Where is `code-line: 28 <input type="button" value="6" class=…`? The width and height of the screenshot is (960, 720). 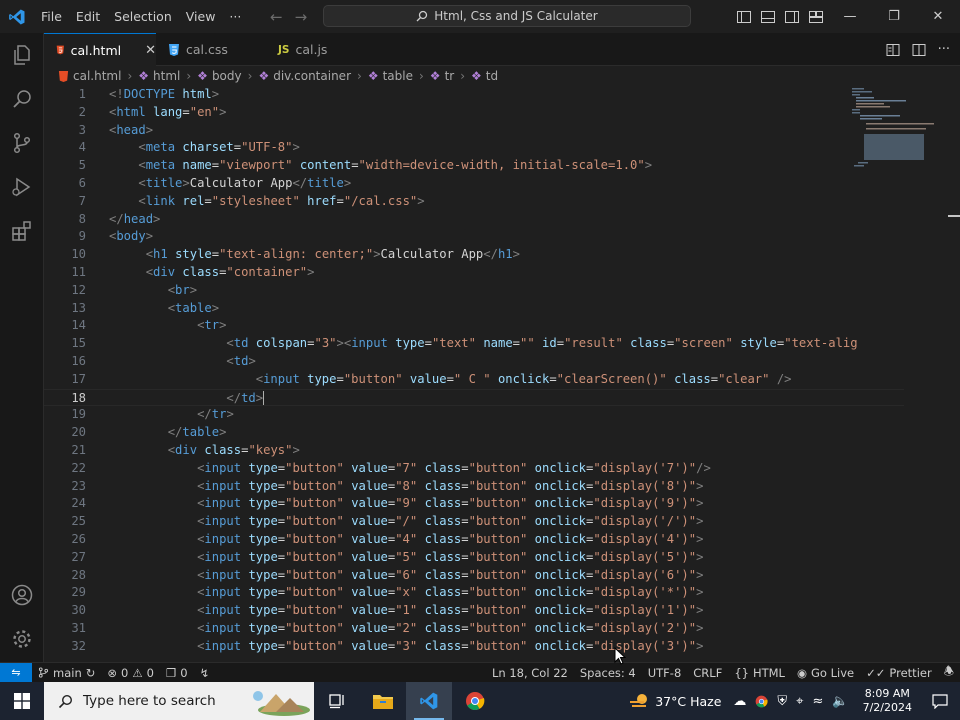 code-line: 28 <input type="button" value="6" class=… is located at coordinates (474, 576).